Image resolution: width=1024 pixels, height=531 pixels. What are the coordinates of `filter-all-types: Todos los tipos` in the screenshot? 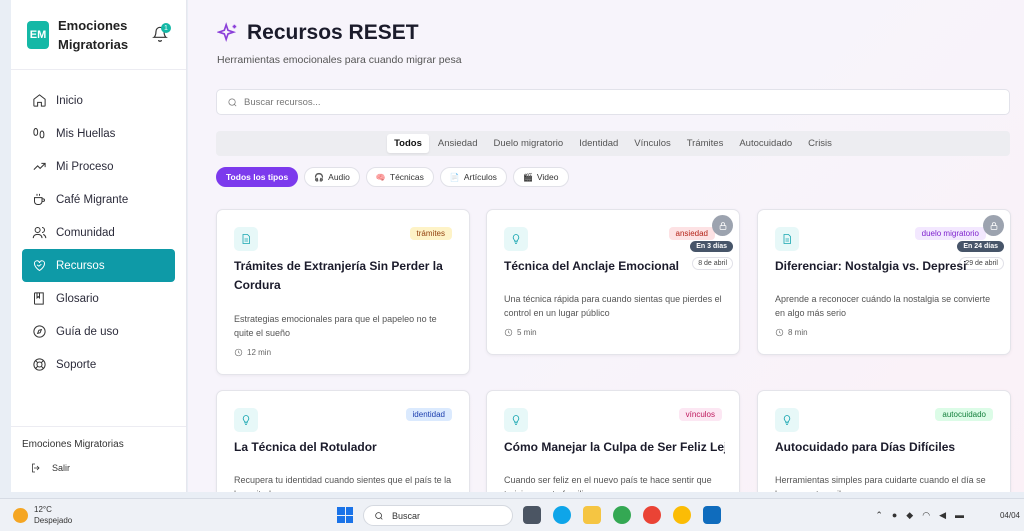 It's located at (257, 177).